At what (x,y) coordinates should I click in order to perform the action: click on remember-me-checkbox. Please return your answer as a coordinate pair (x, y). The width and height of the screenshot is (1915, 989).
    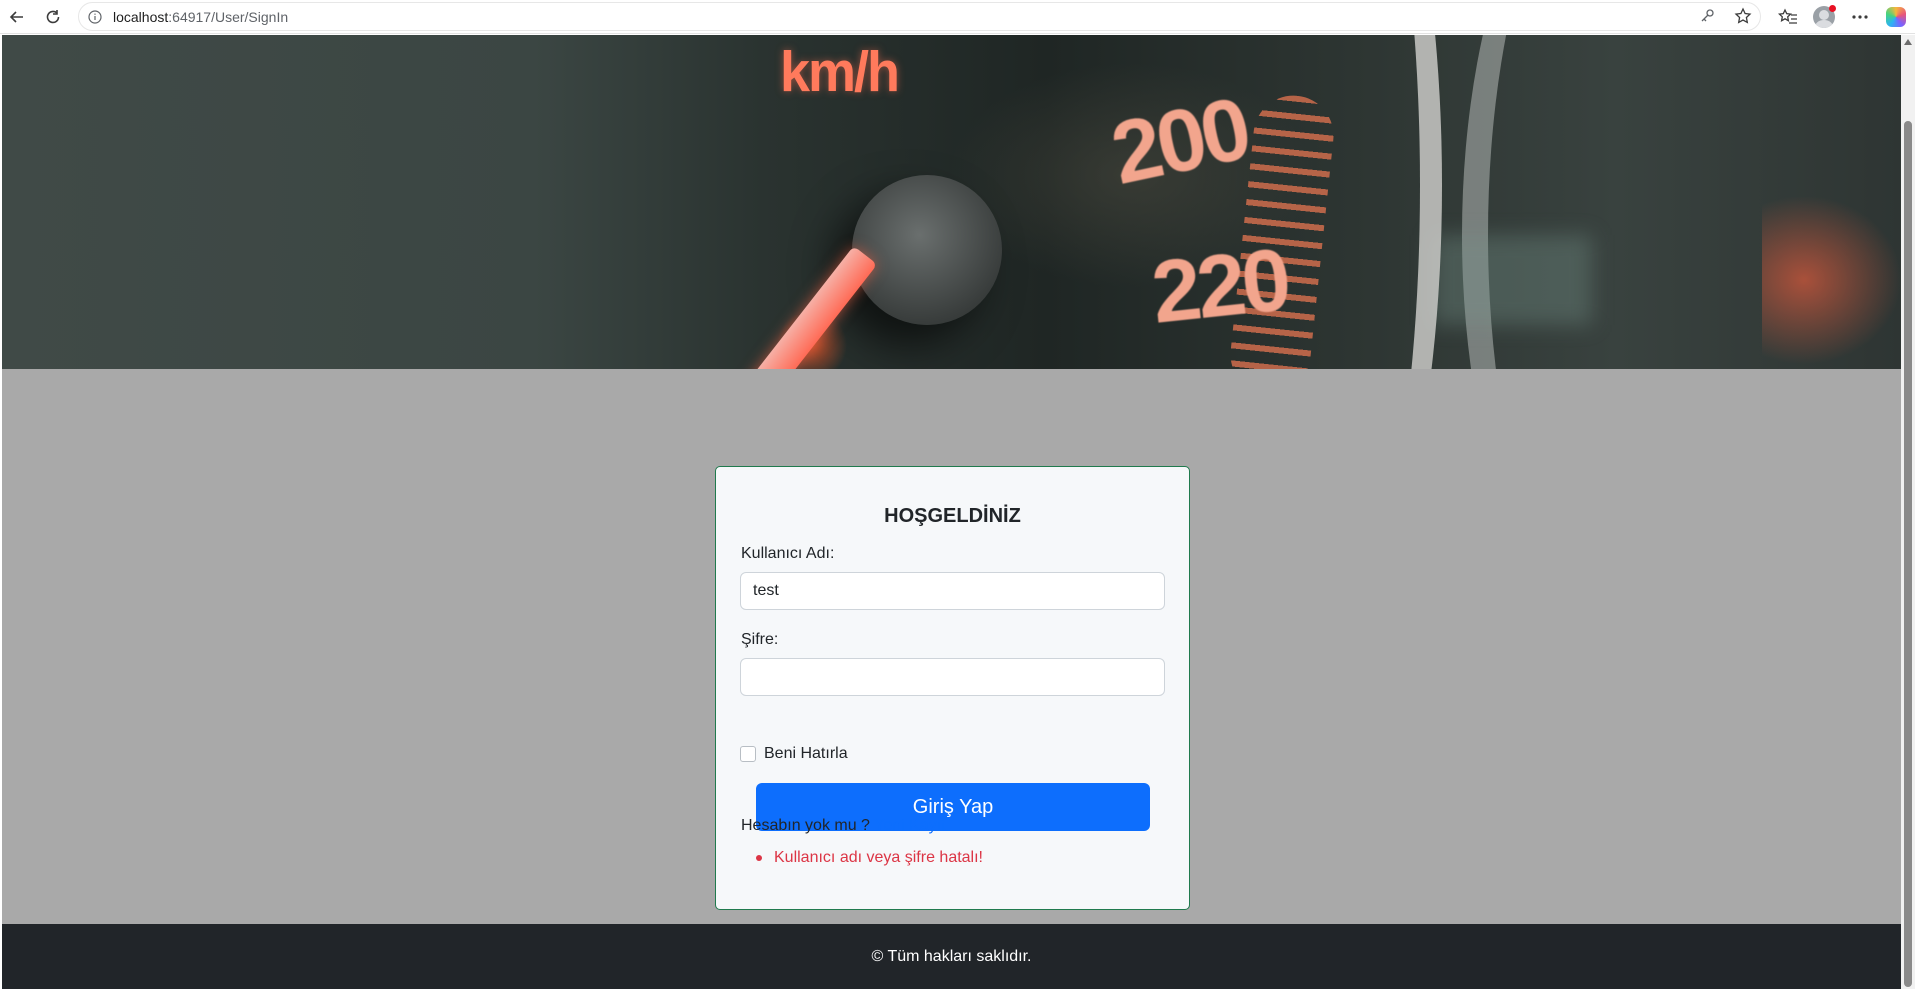
    Looking at the image, I should click on (748, 754).